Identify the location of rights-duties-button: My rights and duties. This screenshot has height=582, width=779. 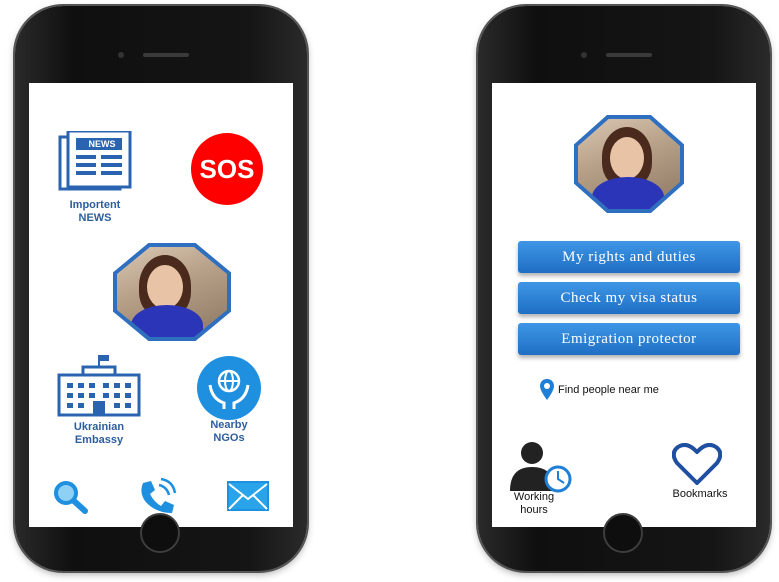
(629, 257).